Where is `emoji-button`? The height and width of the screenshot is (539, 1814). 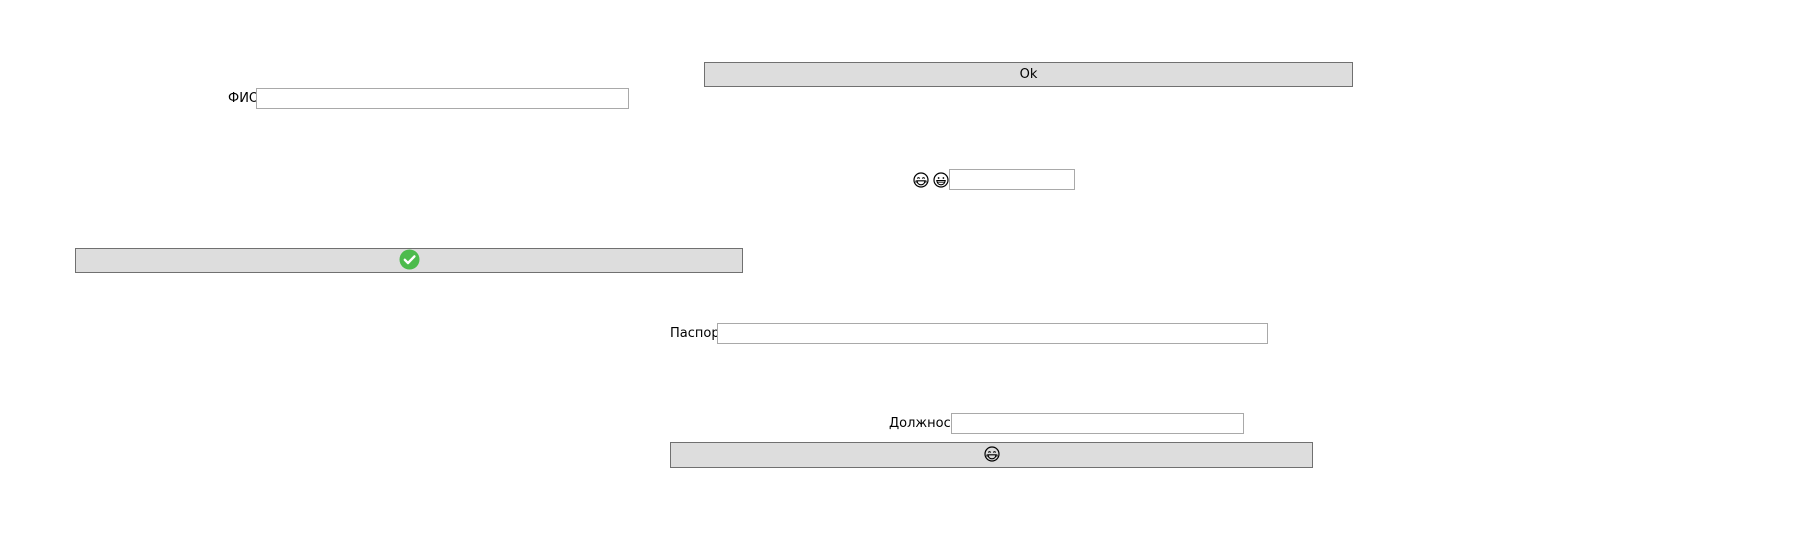 emoji-button is located at coordinates (991, 455).